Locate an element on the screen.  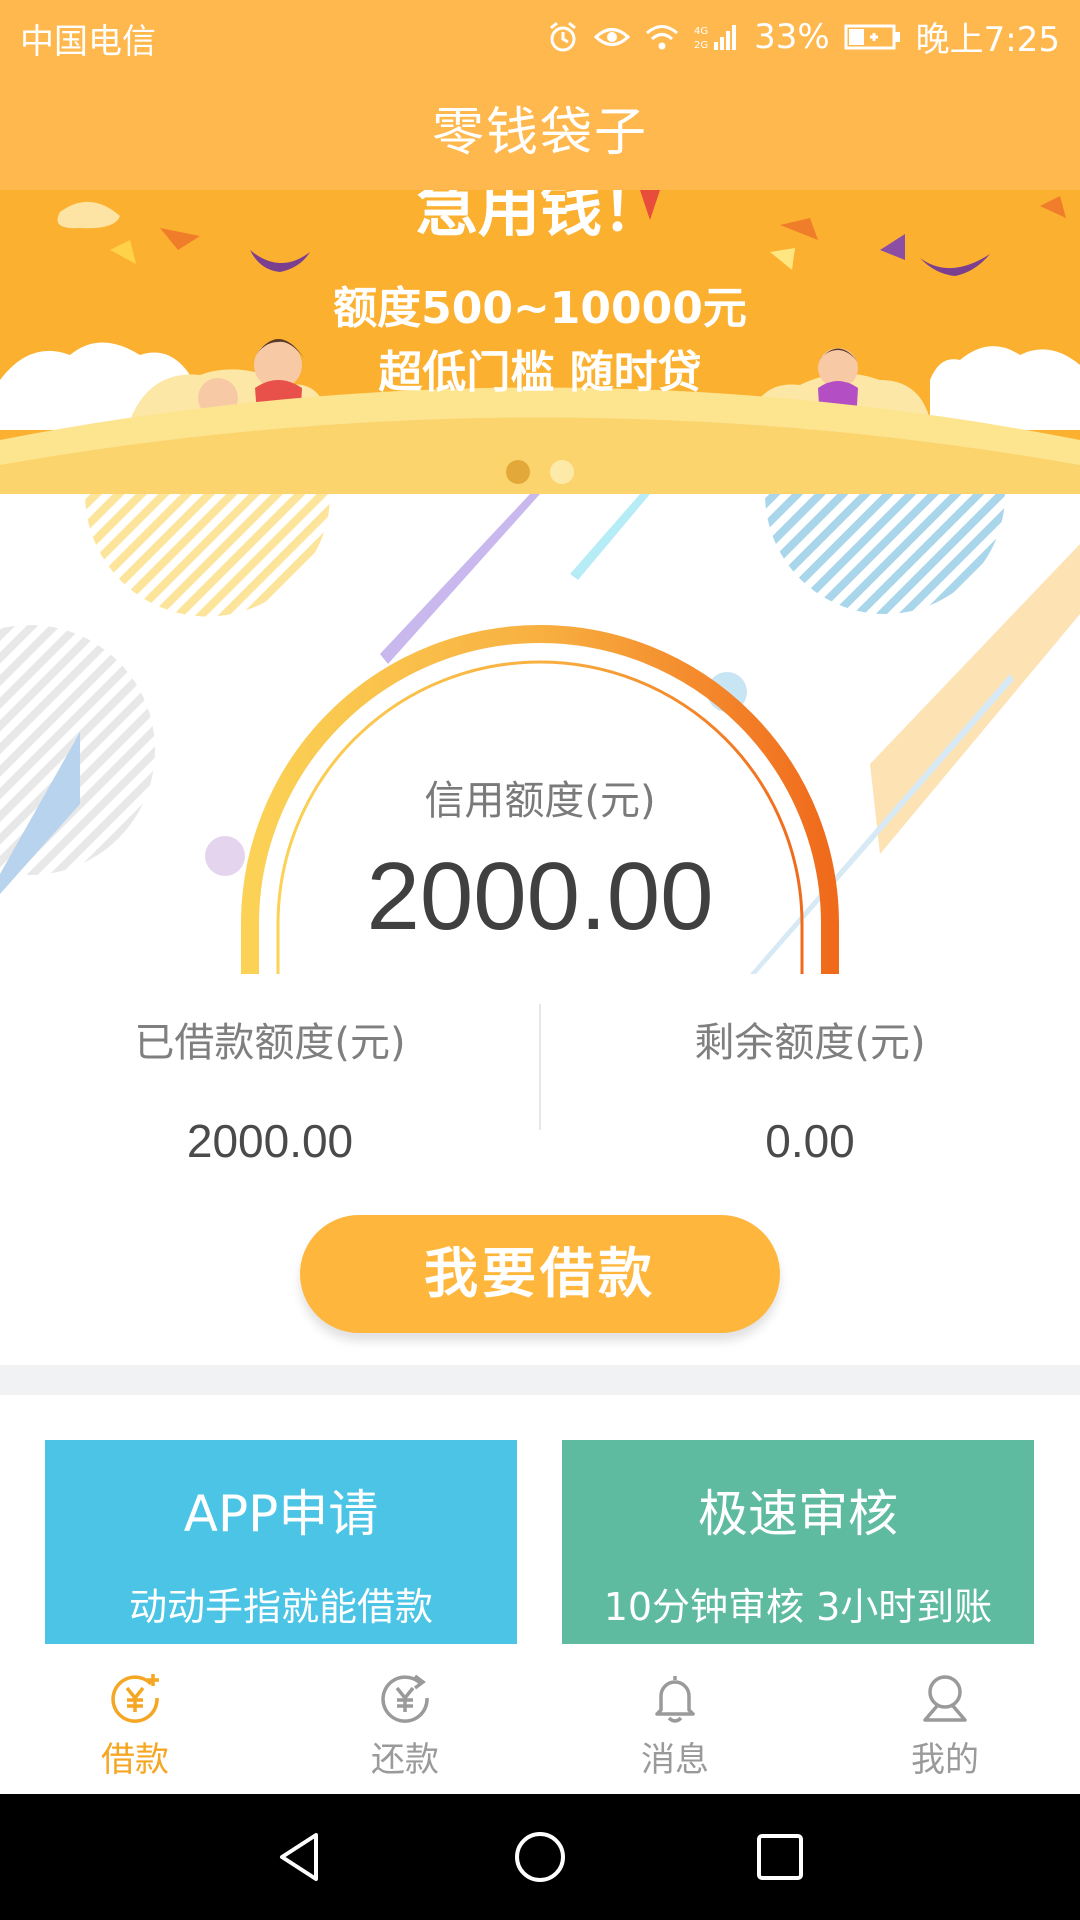
tab-messages: 消息 is located at coordinates (675, 1721).